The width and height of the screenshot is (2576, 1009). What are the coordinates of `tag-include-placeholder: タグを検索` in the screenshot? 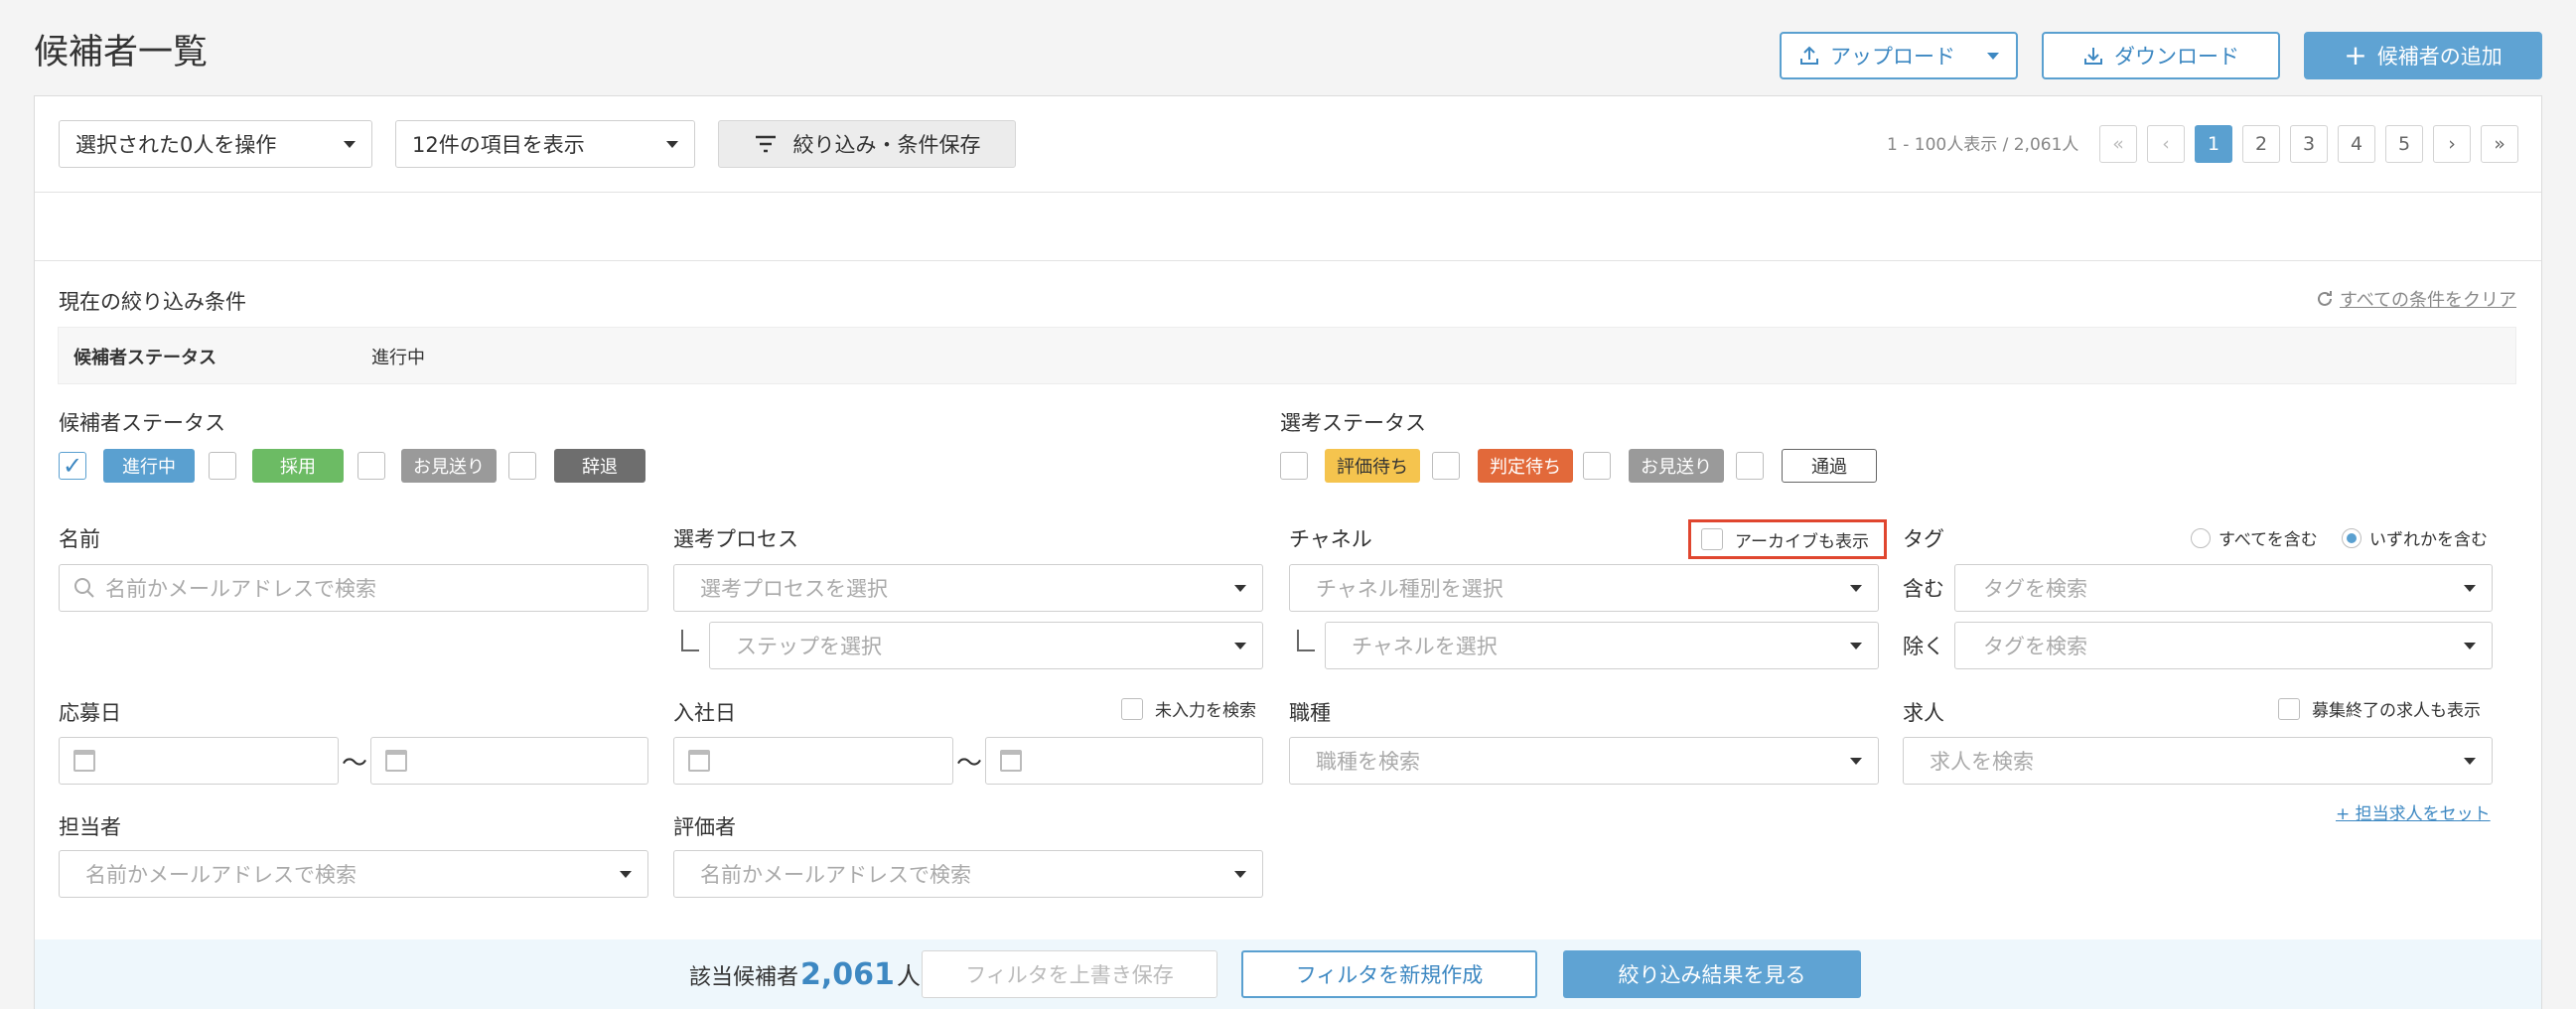 It's located at (2035, 589).